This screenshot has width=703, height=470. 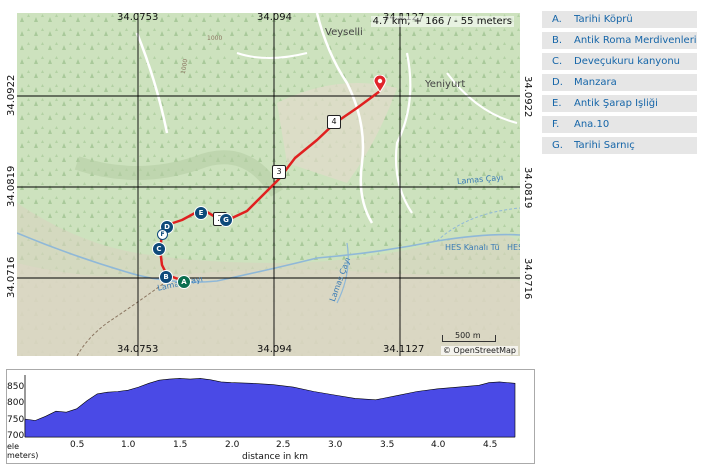 What do you see at coordinates (468, 335) in the screenshot?
I see `scale-label: 500 m` at bounding box center [468, 335].